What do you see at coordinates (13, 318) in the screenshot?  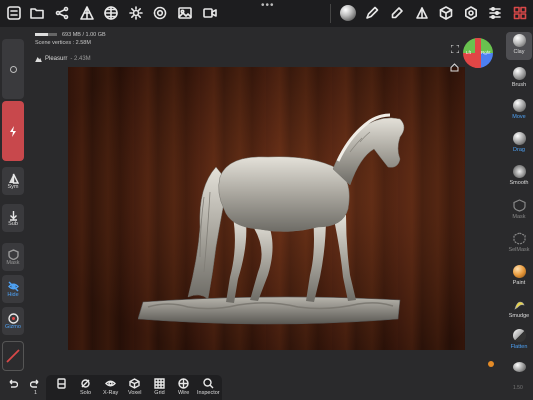 I see `gizmo-icon` at bounding box center [13, 318].